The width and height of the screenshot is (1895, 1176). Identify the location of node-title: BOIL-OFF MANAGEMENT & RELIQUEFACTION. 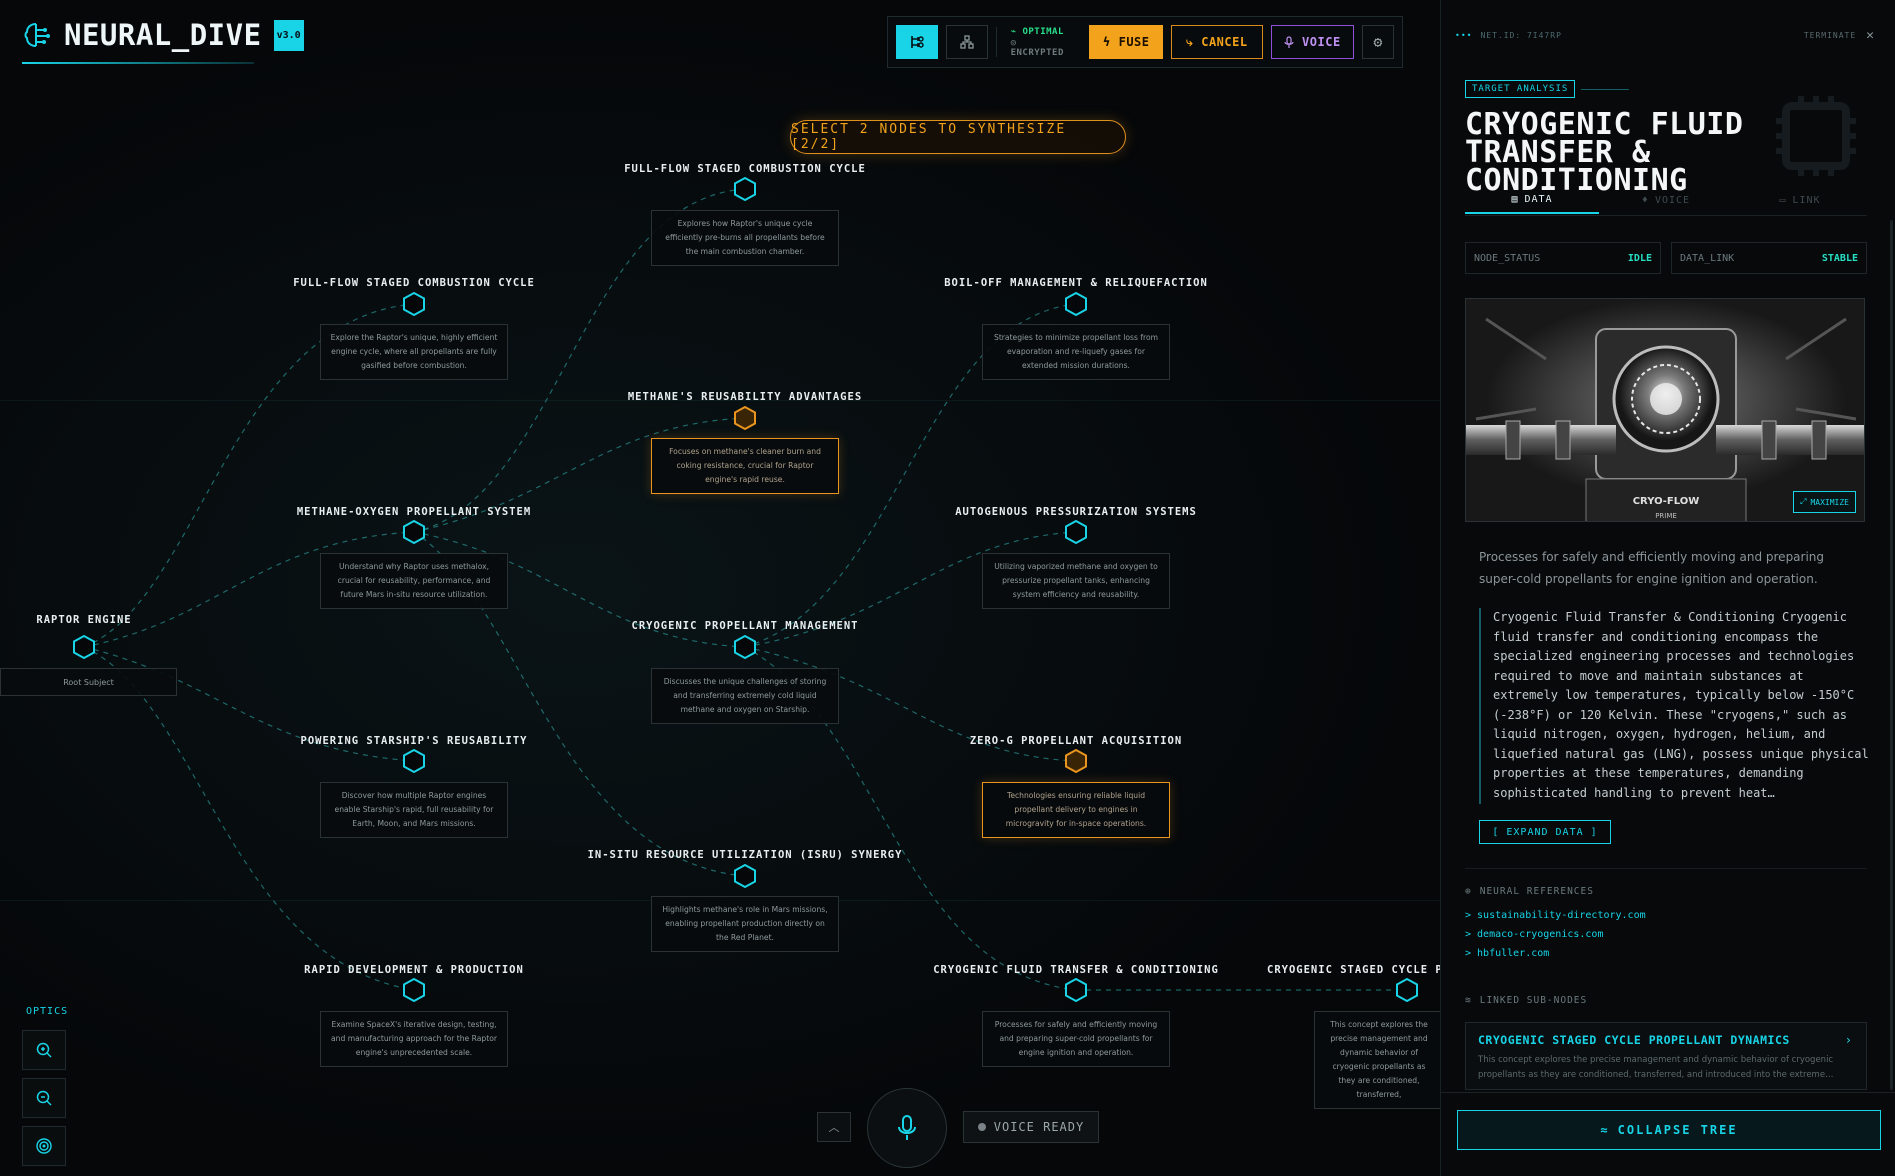
(1076, 283).